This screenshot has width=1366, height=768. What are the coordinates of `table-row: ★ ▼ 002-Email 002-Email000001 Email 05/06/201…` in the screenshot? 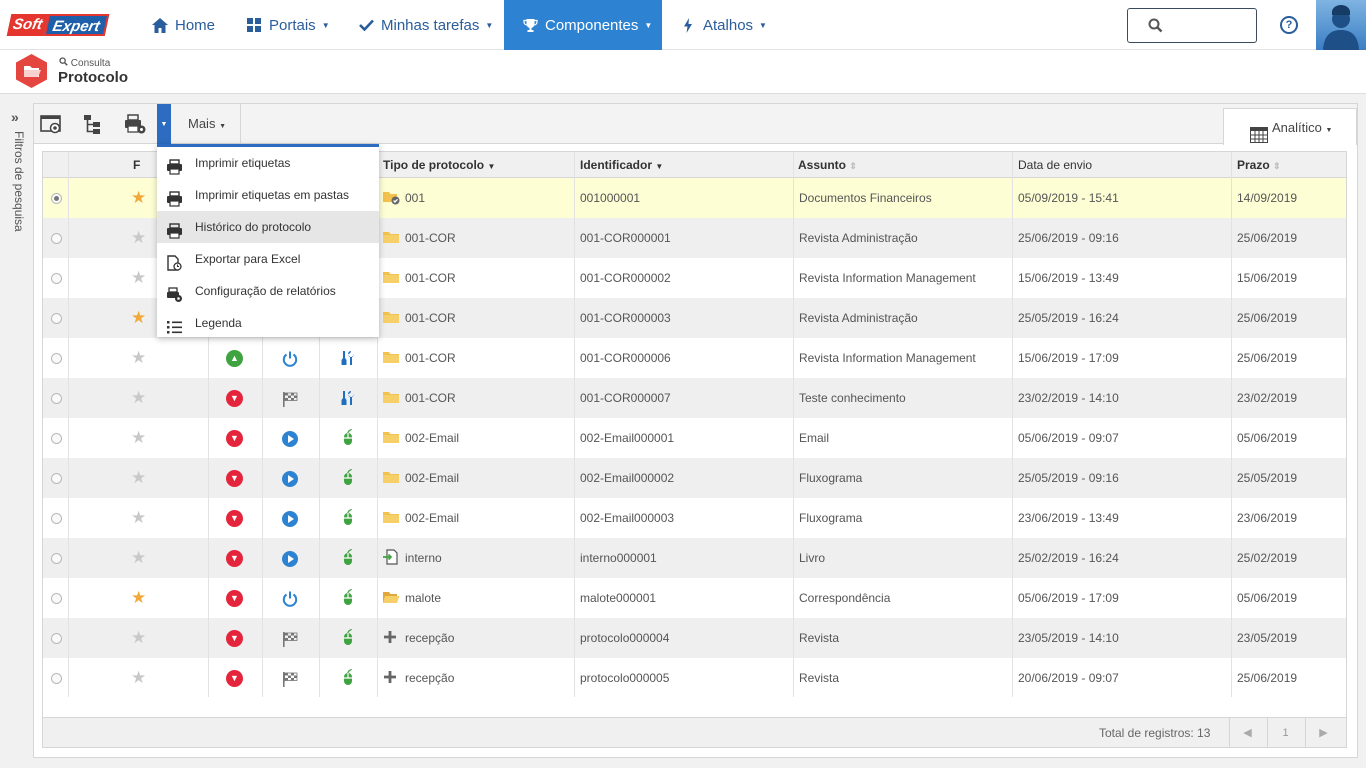 It's located at (694, 438).